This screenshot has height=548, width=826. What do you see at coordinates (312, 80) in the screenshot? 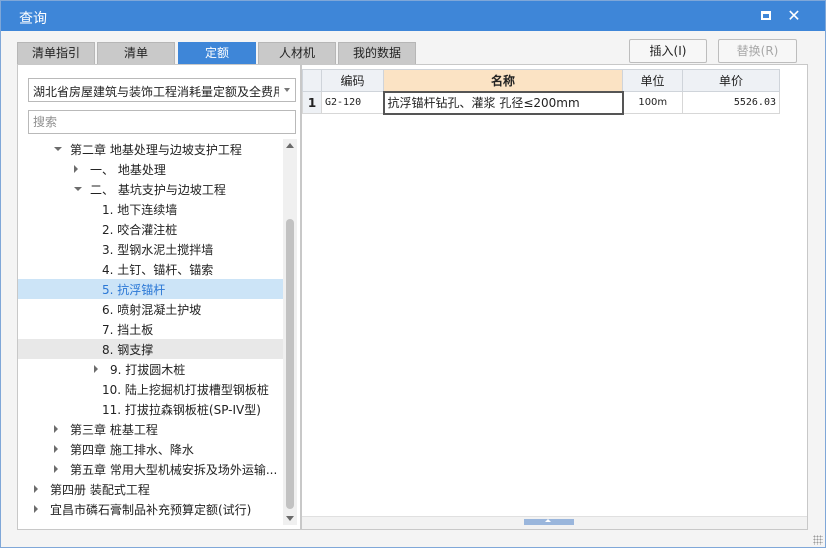
I see `row-number-header` at bounding box center [312, 80].